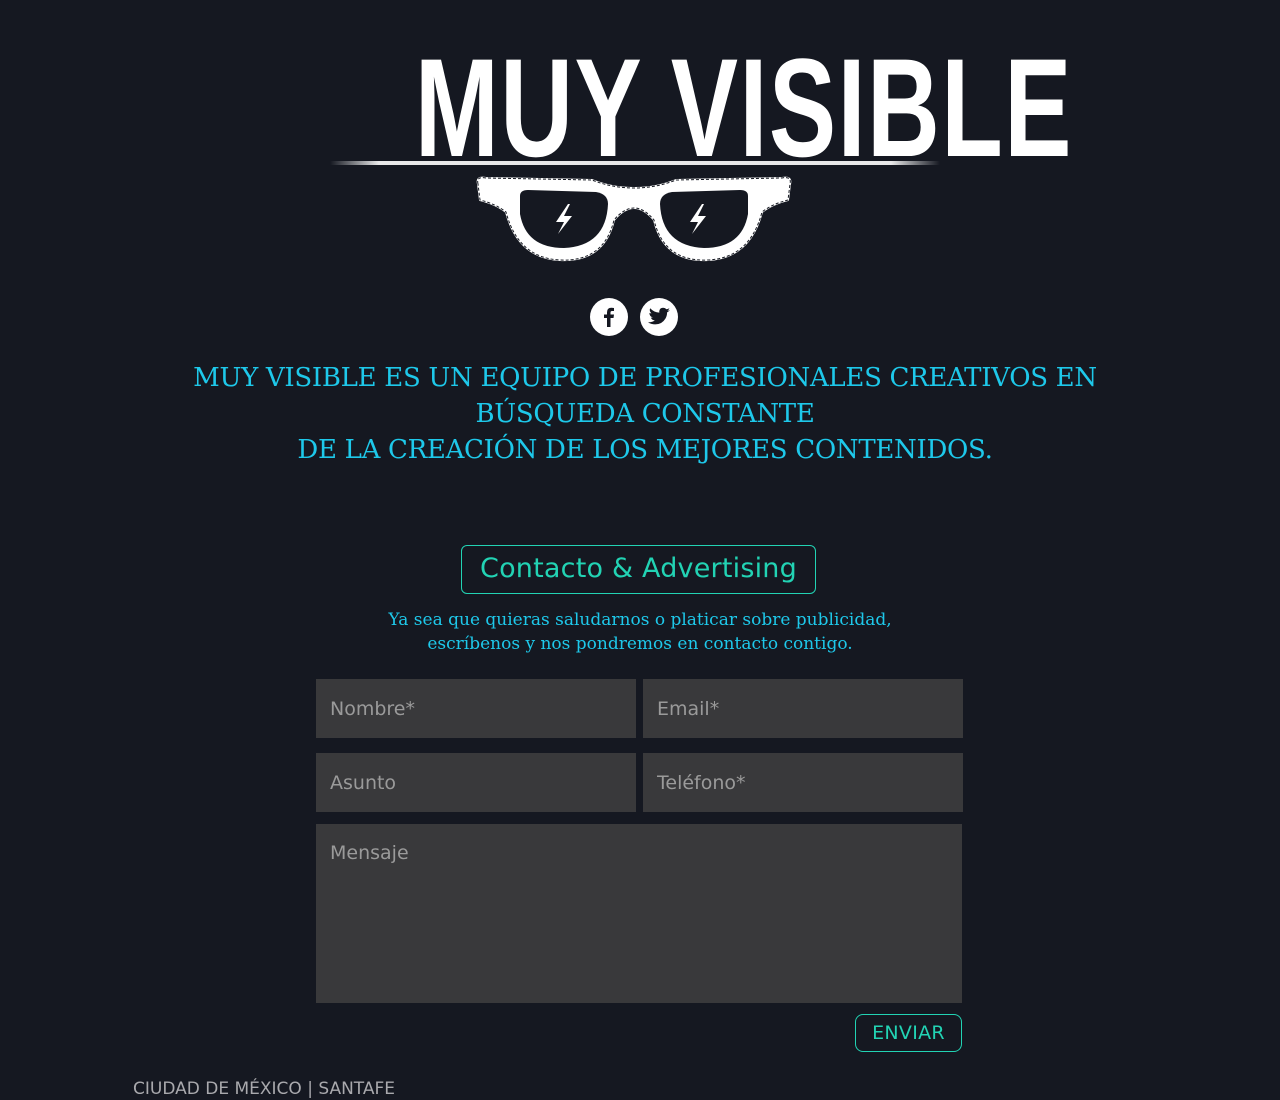 The image size is (1280, 1100). I want to click on name-input, so click(476, 708).